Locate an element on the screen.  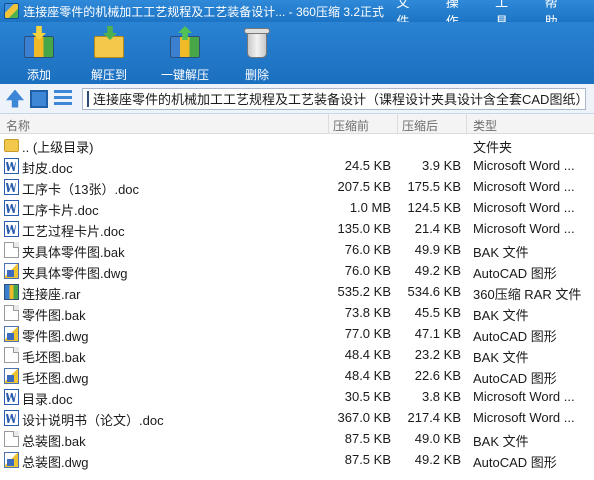
add-button-label: 添加 is located at coordinates (38, 75).